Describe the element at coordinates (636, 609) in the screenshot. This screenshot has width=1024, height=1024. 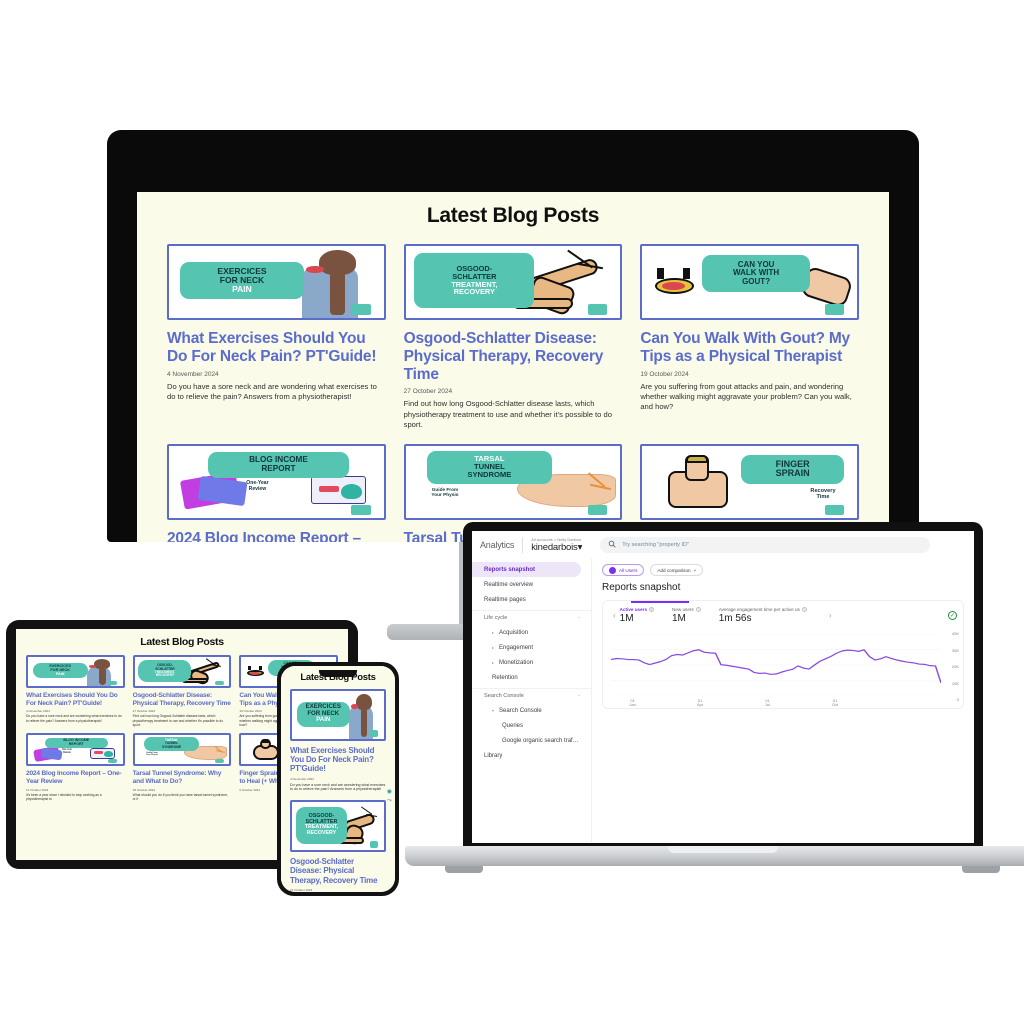
I see `metric-label: Active users?` at that location.